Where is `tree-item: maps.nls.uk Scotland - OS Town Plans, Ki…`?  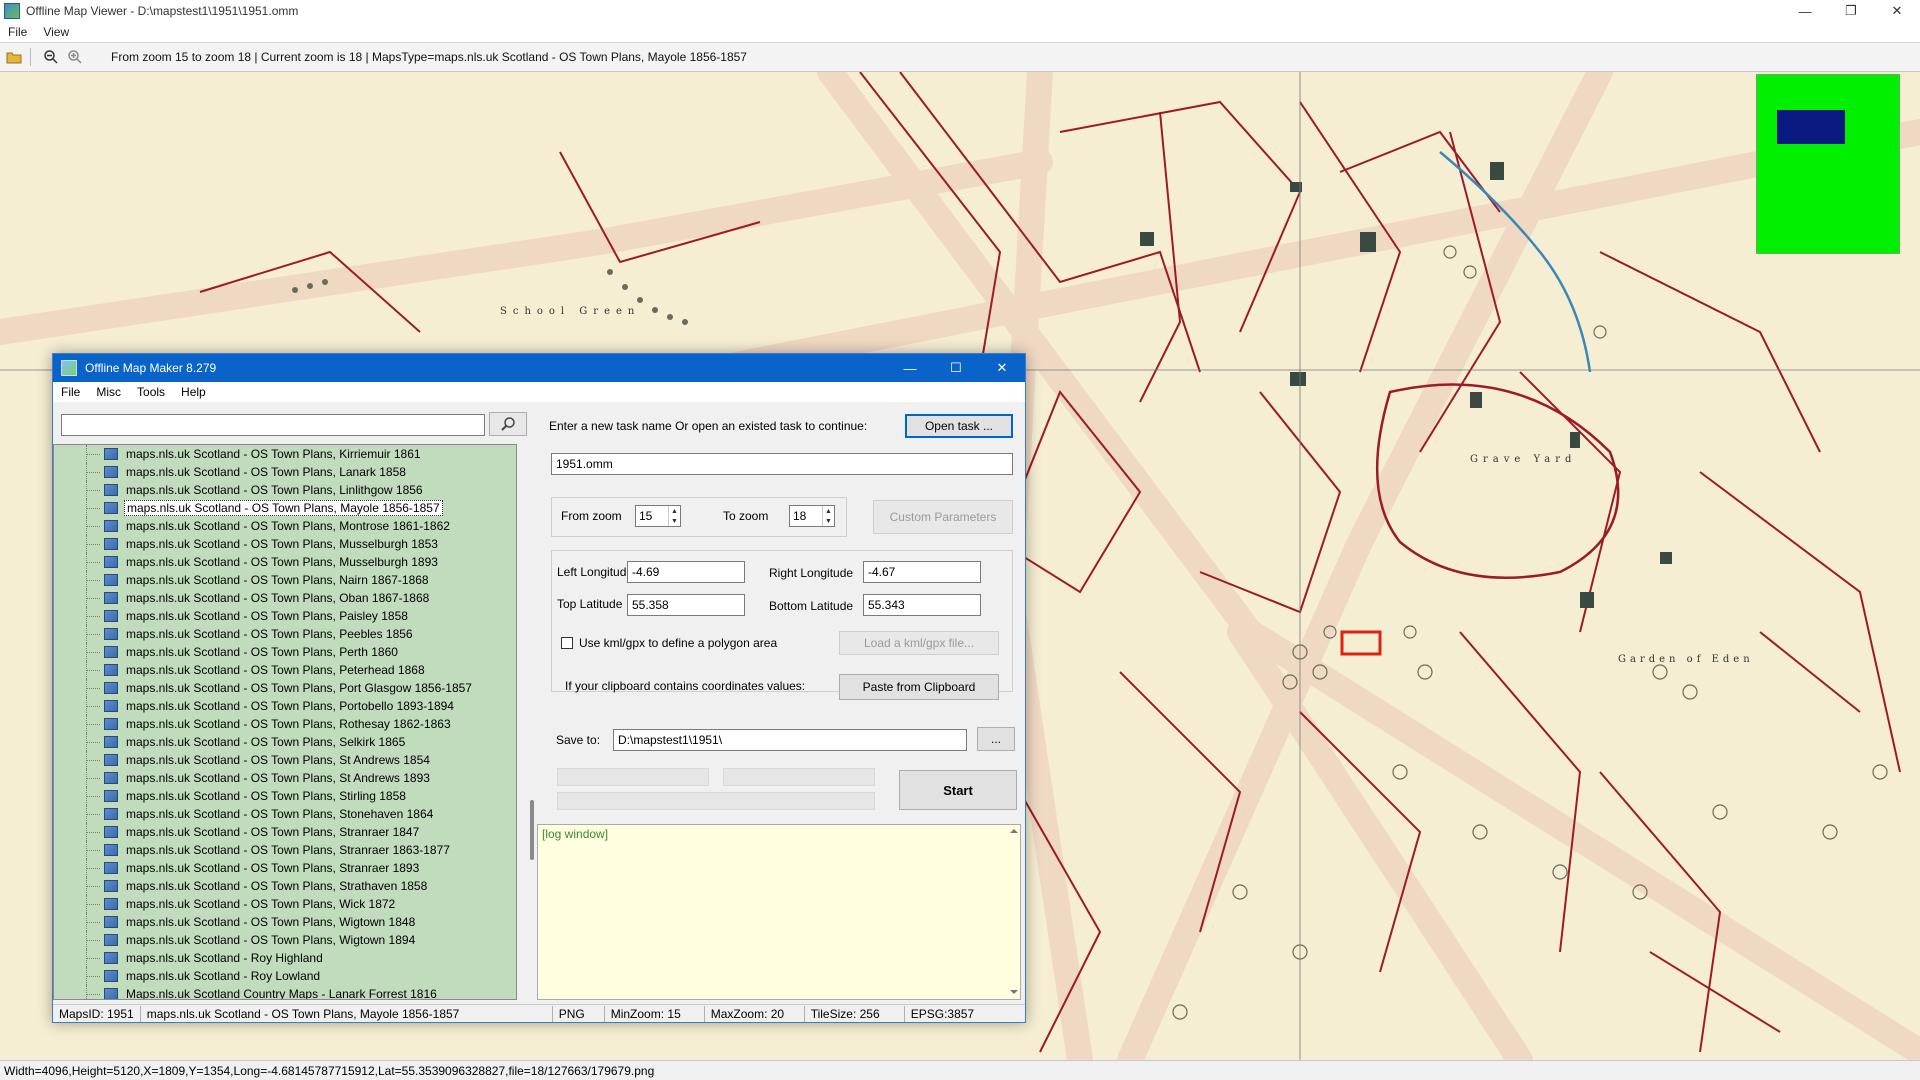
tree-item: maps.nls.uk Scotland - OS Town Plans, Ki… is located at coordinates (238, 454).